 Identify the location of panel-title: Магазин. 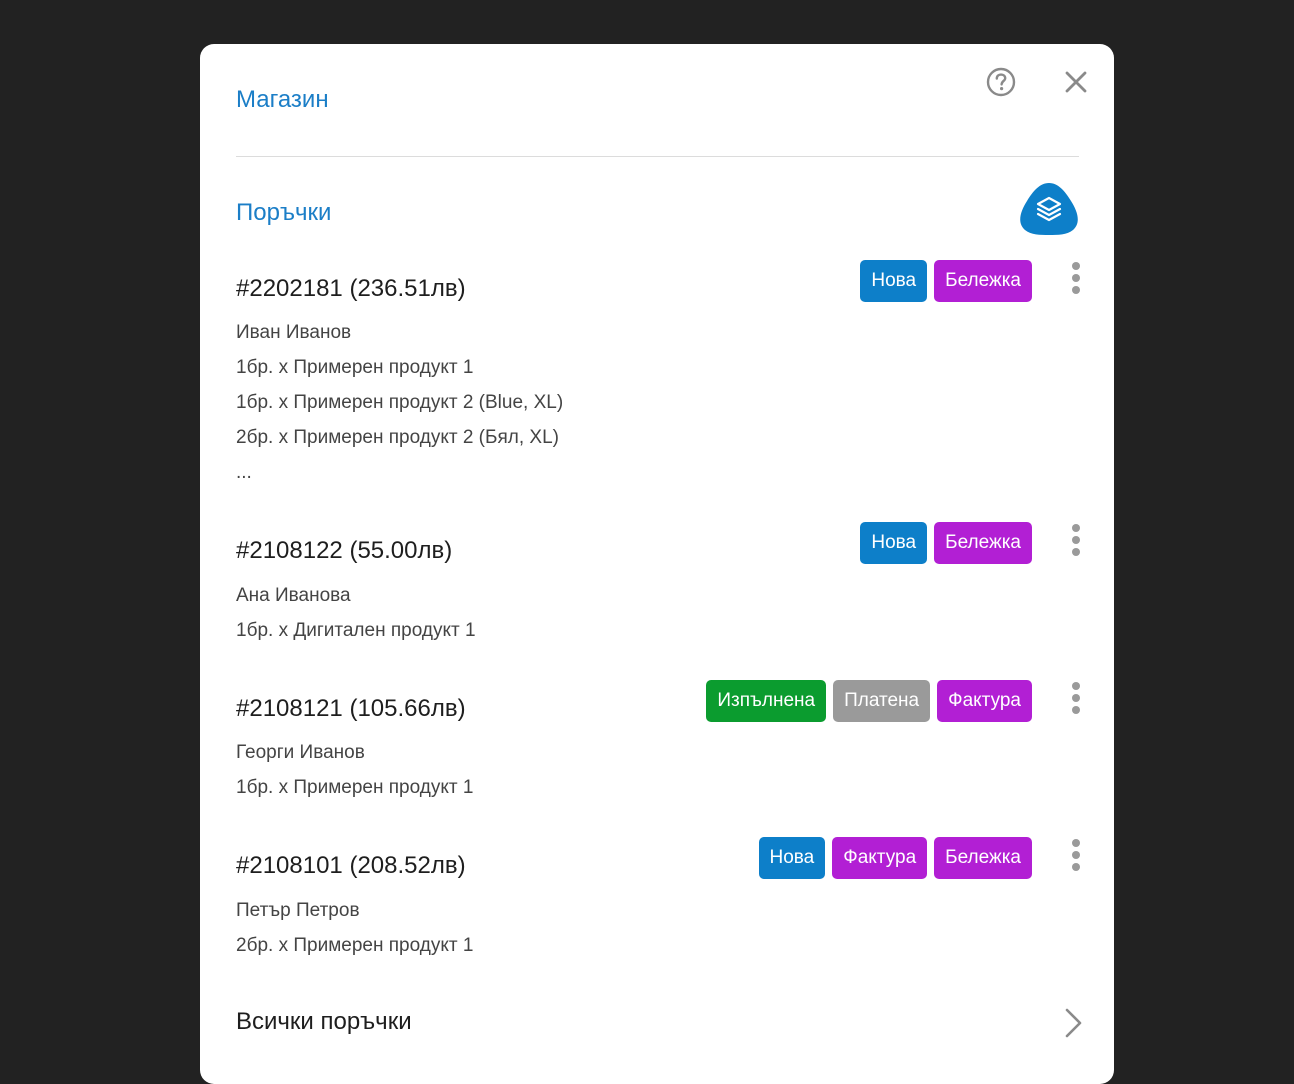
(282, 99).